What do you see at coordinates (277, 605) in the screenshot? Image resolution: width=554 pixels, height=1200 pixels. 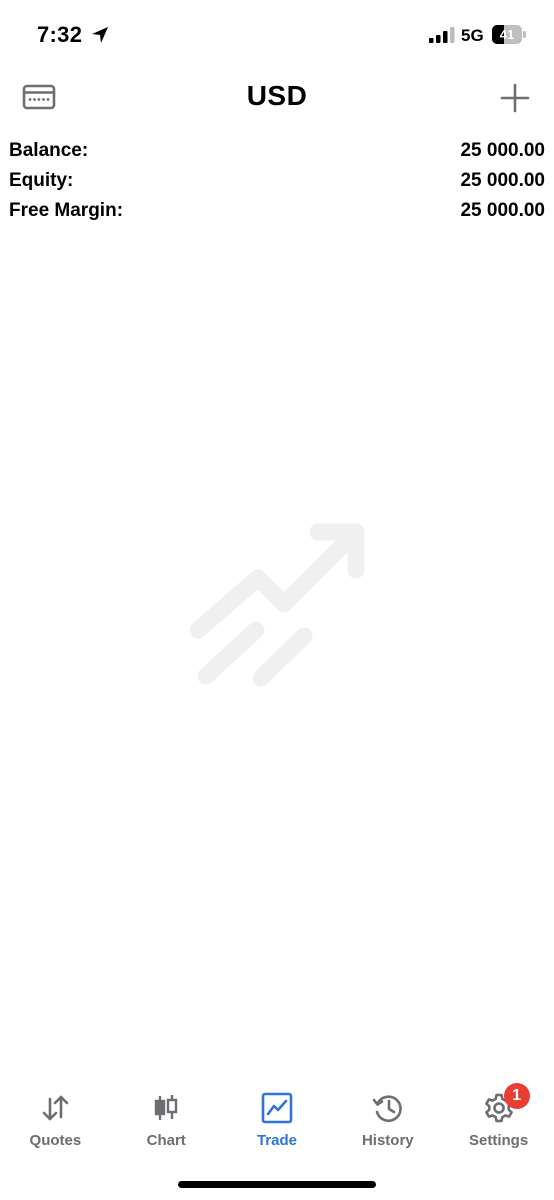 I see `empty-trade-illustration-icon` at bounding box center [277, 605].